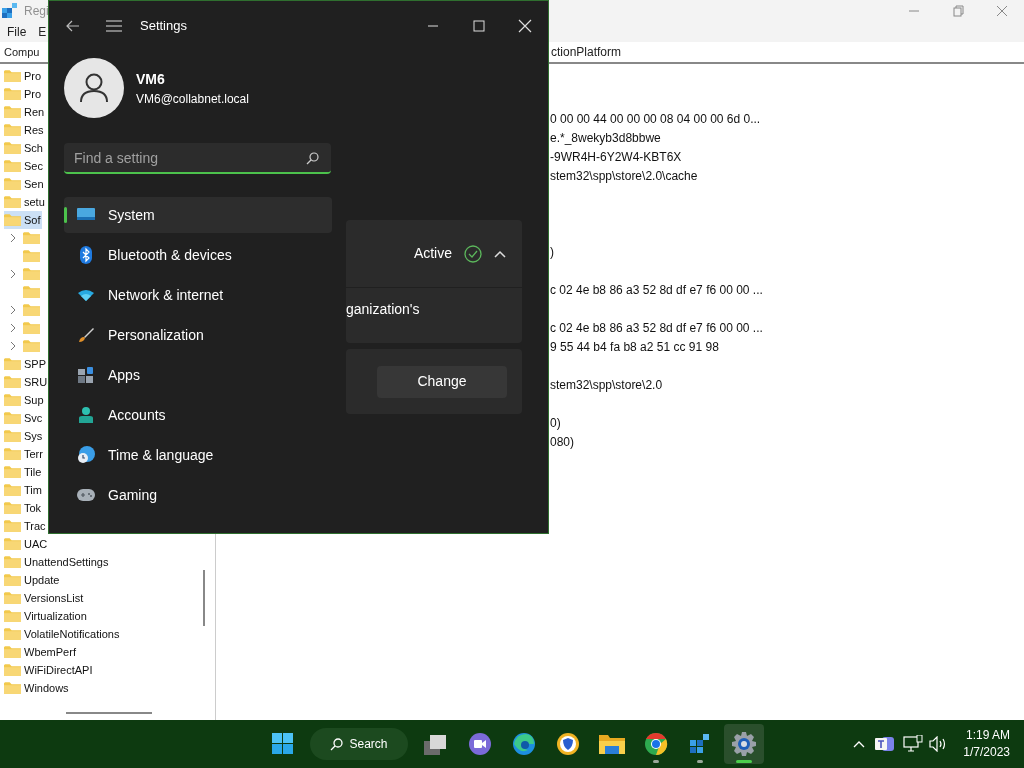 Image resolution: width=1024 pixels, height=768 pixels. What do you see at coordinates (85, 375) in the screenshot?
I see `apps-icon` at bounding box center [85, 375].